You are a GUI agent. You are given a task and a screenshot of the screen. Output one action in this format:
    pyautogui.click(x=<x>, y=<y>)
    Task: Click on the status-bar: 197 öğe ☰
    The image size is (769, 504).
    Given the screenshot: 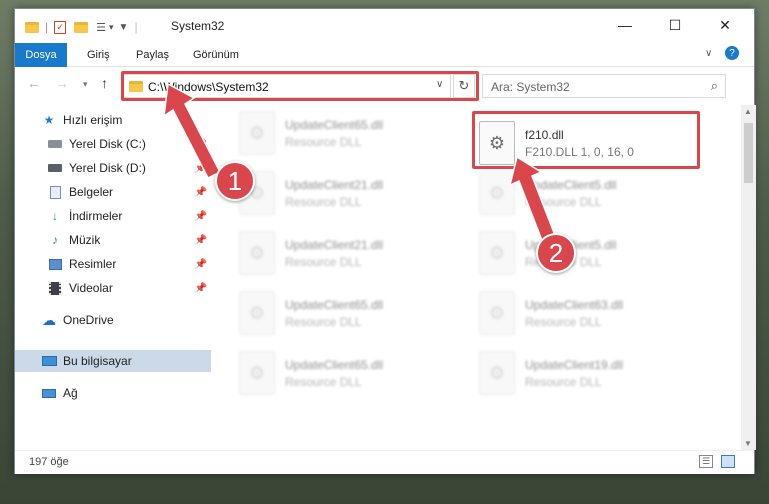 What is the action you would take?
    pyautogui.click(x=384, y=462)
    